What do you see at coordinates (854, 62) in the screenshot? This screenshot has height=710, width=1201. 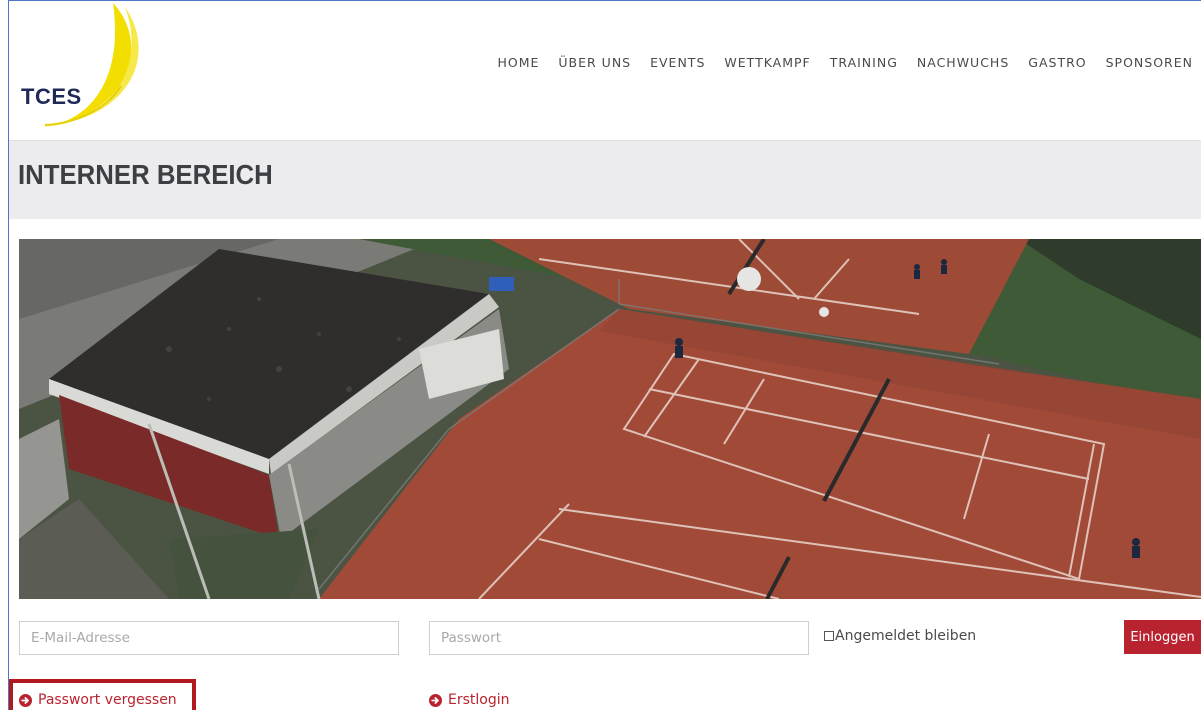 I see `nav-item-training: TRAINING` at bounding box center [854, 62].